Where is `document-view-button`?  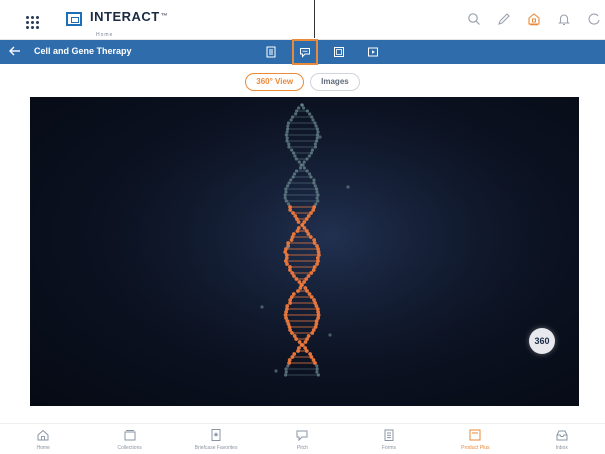
document-view-button is located at coordinates (271, 52).